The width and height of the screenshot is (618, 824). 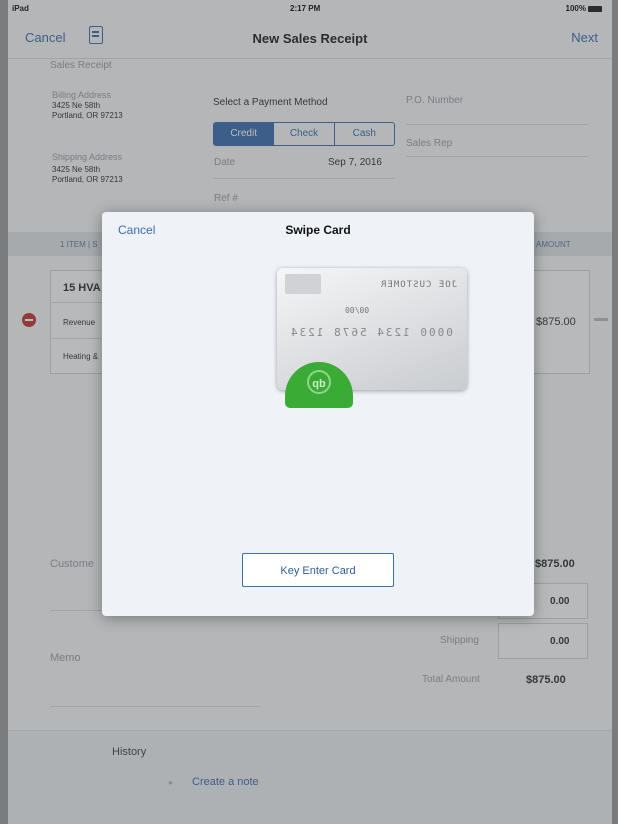 I want to click on quickbooks-logo-icon: qb, so click(x=319, y=382).